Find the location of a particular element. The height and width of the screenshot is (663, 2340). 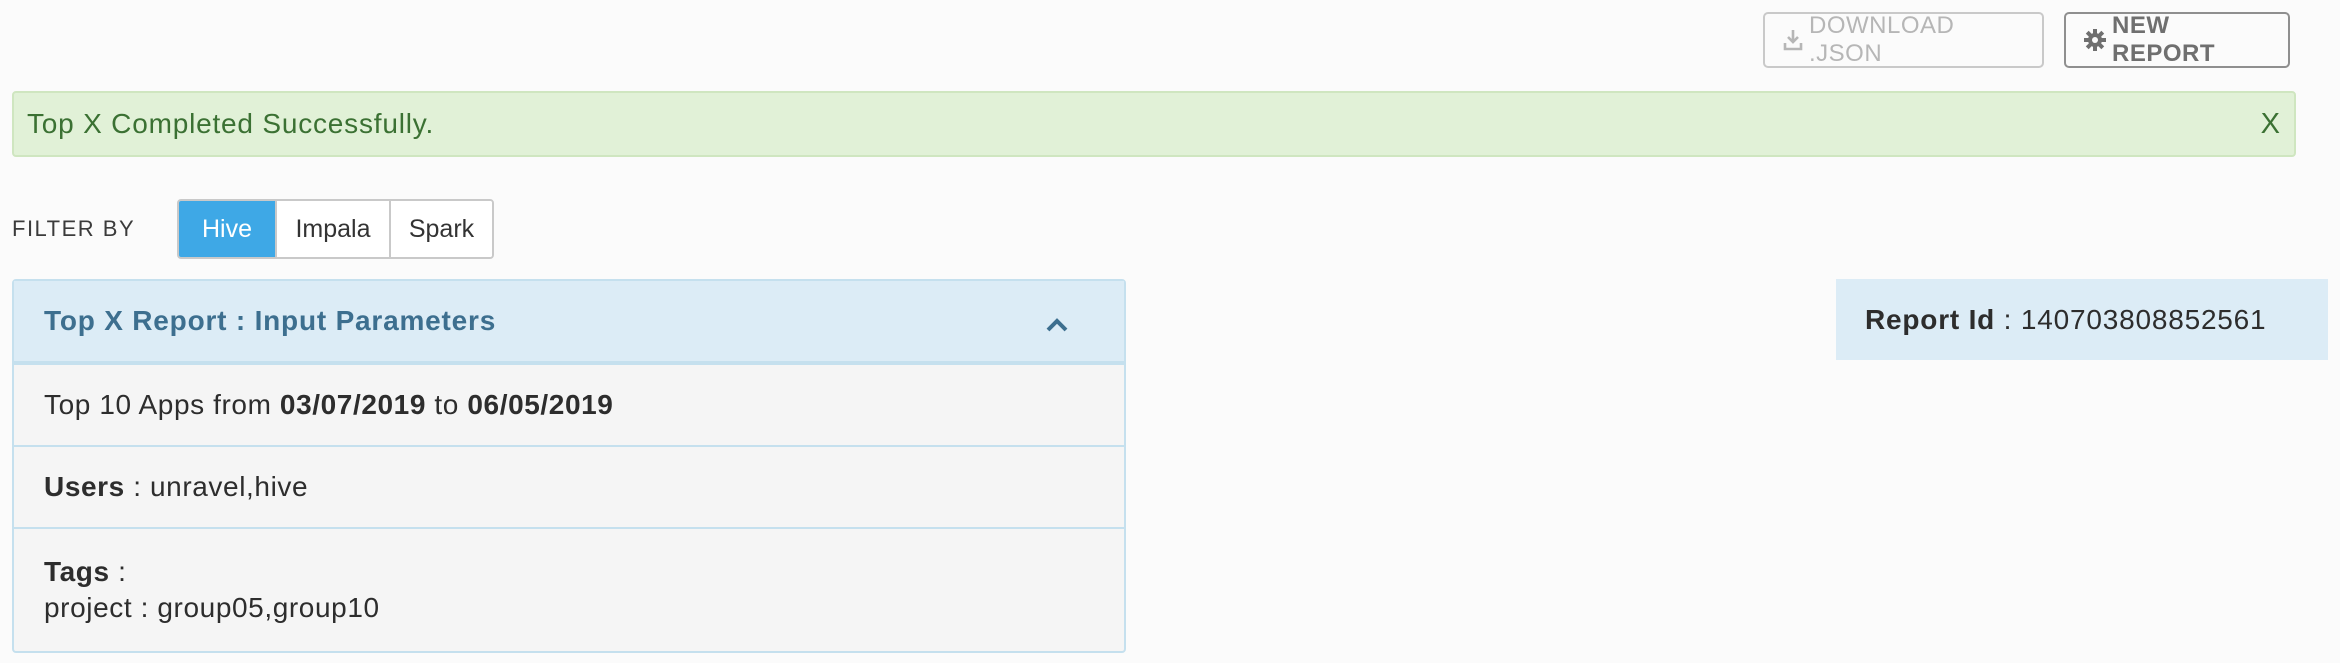

new-report-label: NEW REPORT is located at coordinates (2164, 39).